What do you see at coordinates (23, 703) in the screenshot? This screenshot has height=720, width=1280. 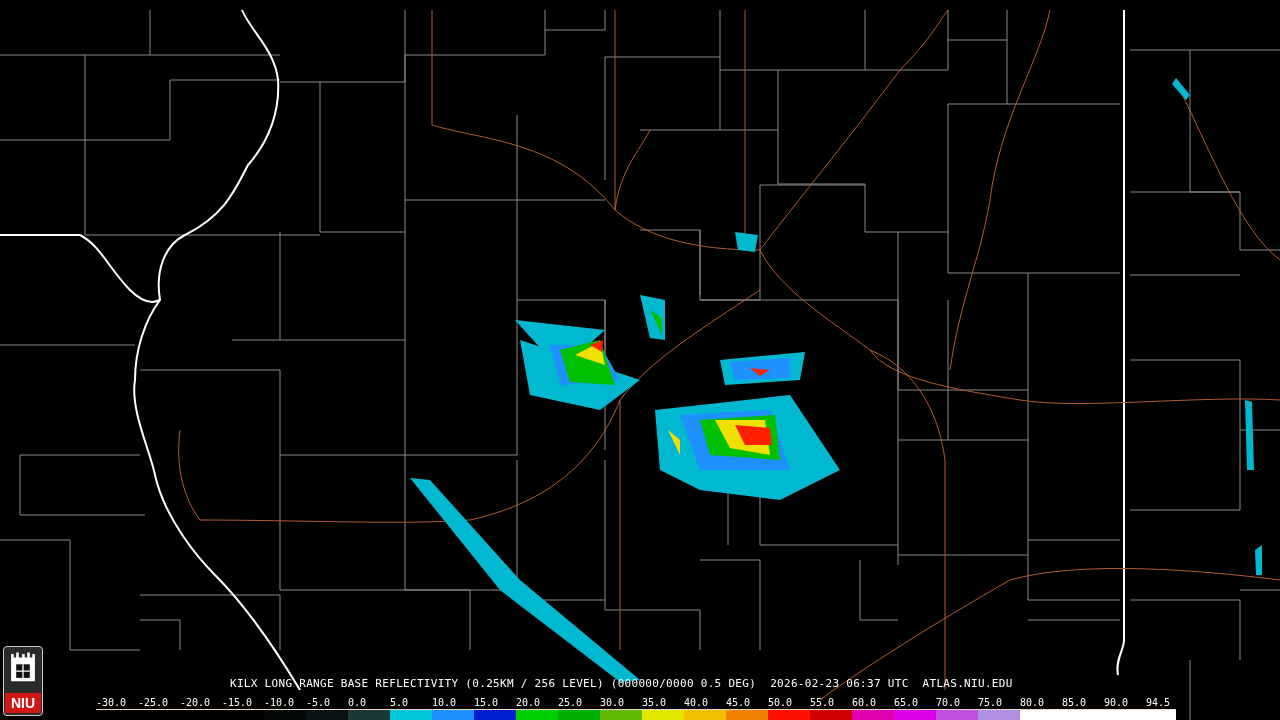 I see `logo-text: NIU` at bounding box center [23, 703].